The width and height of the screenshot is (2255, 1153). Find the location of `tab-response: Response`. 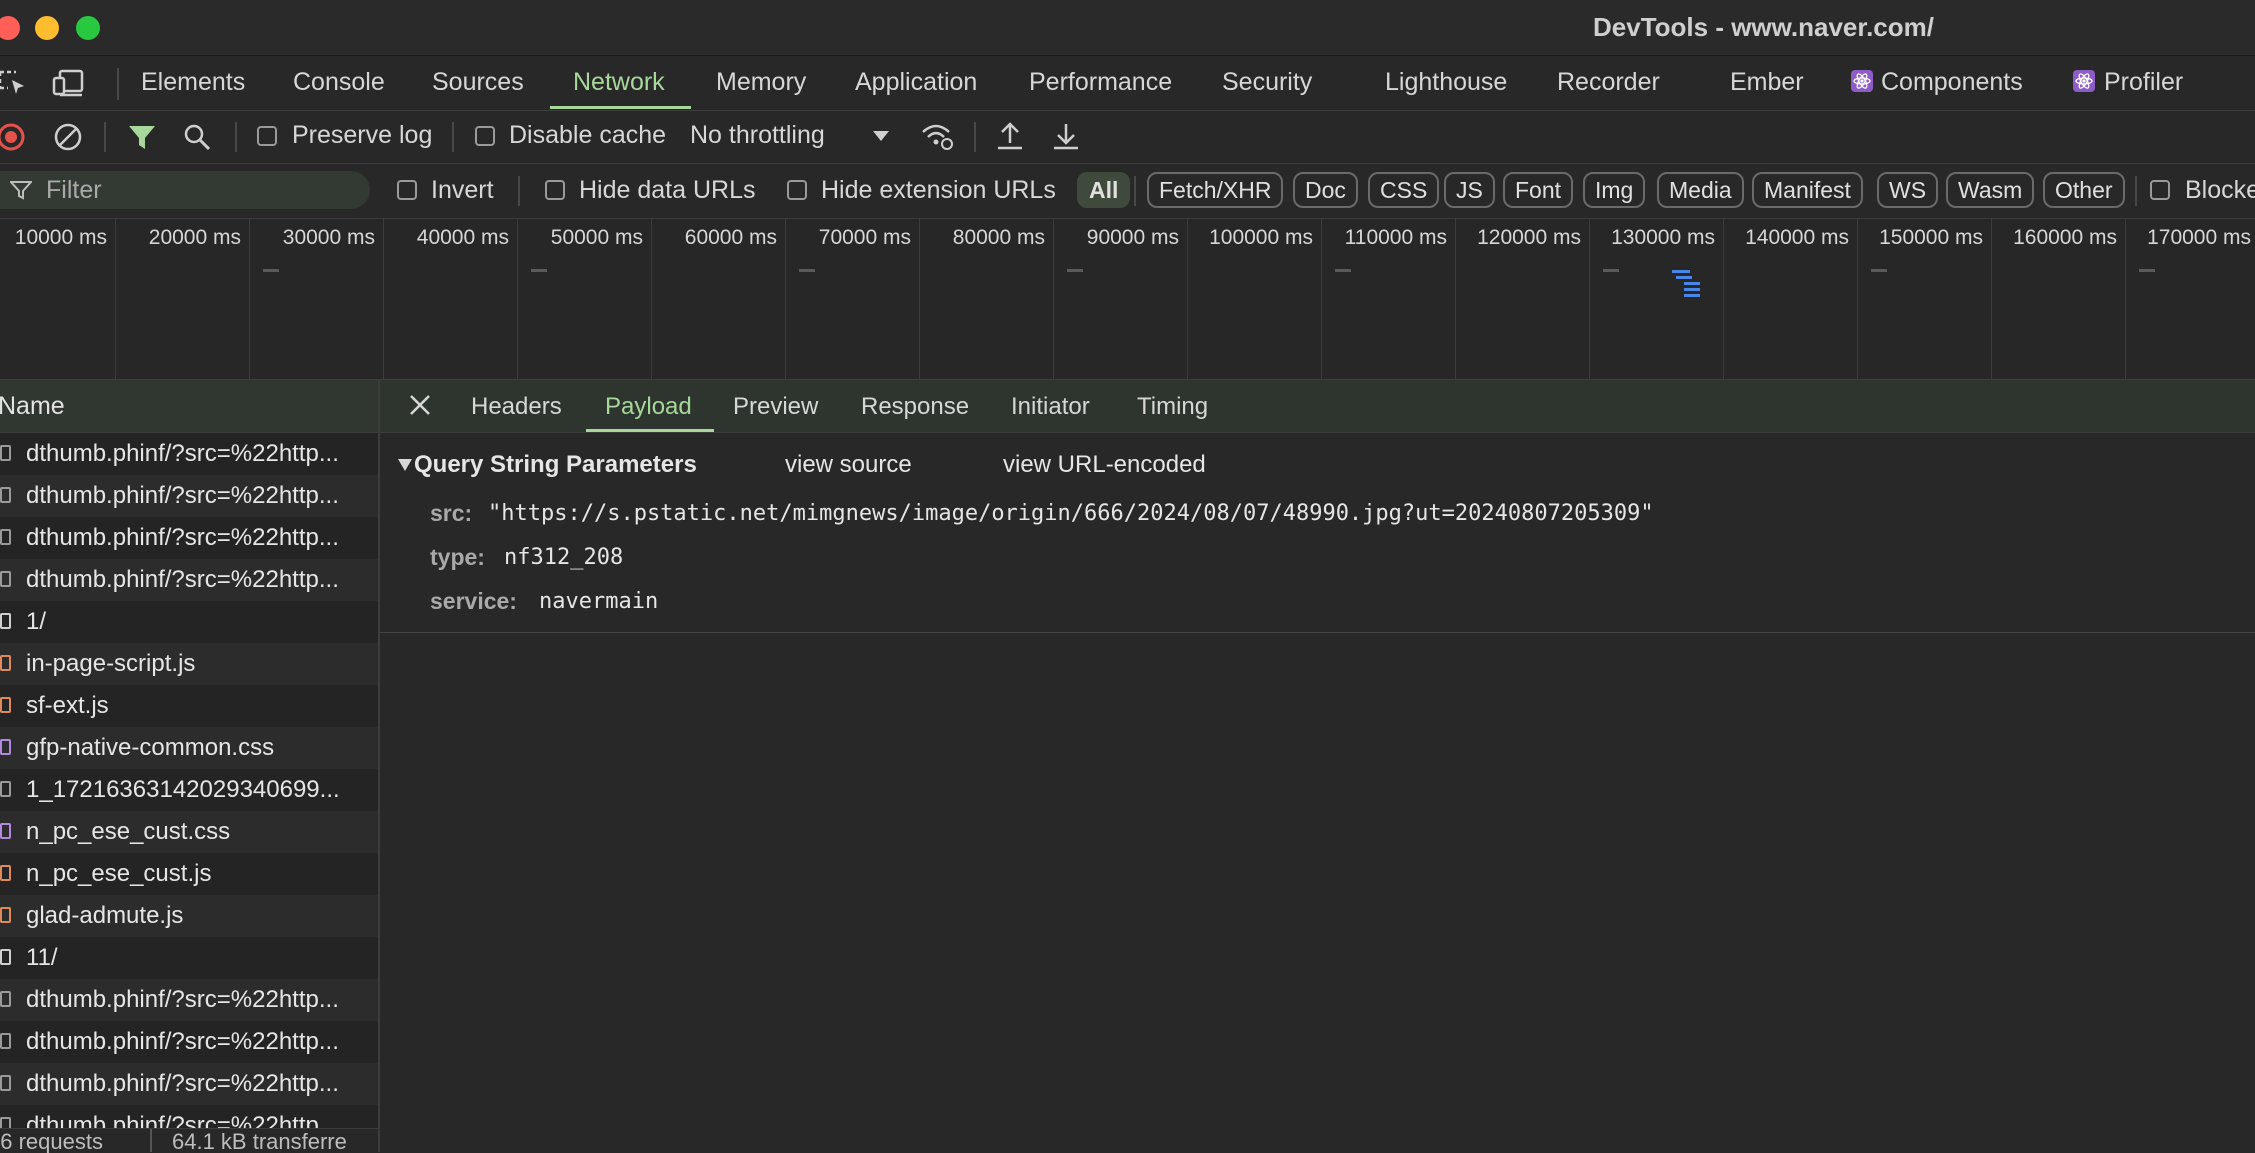

tab-response: Response is located at coordinates (915, 407).